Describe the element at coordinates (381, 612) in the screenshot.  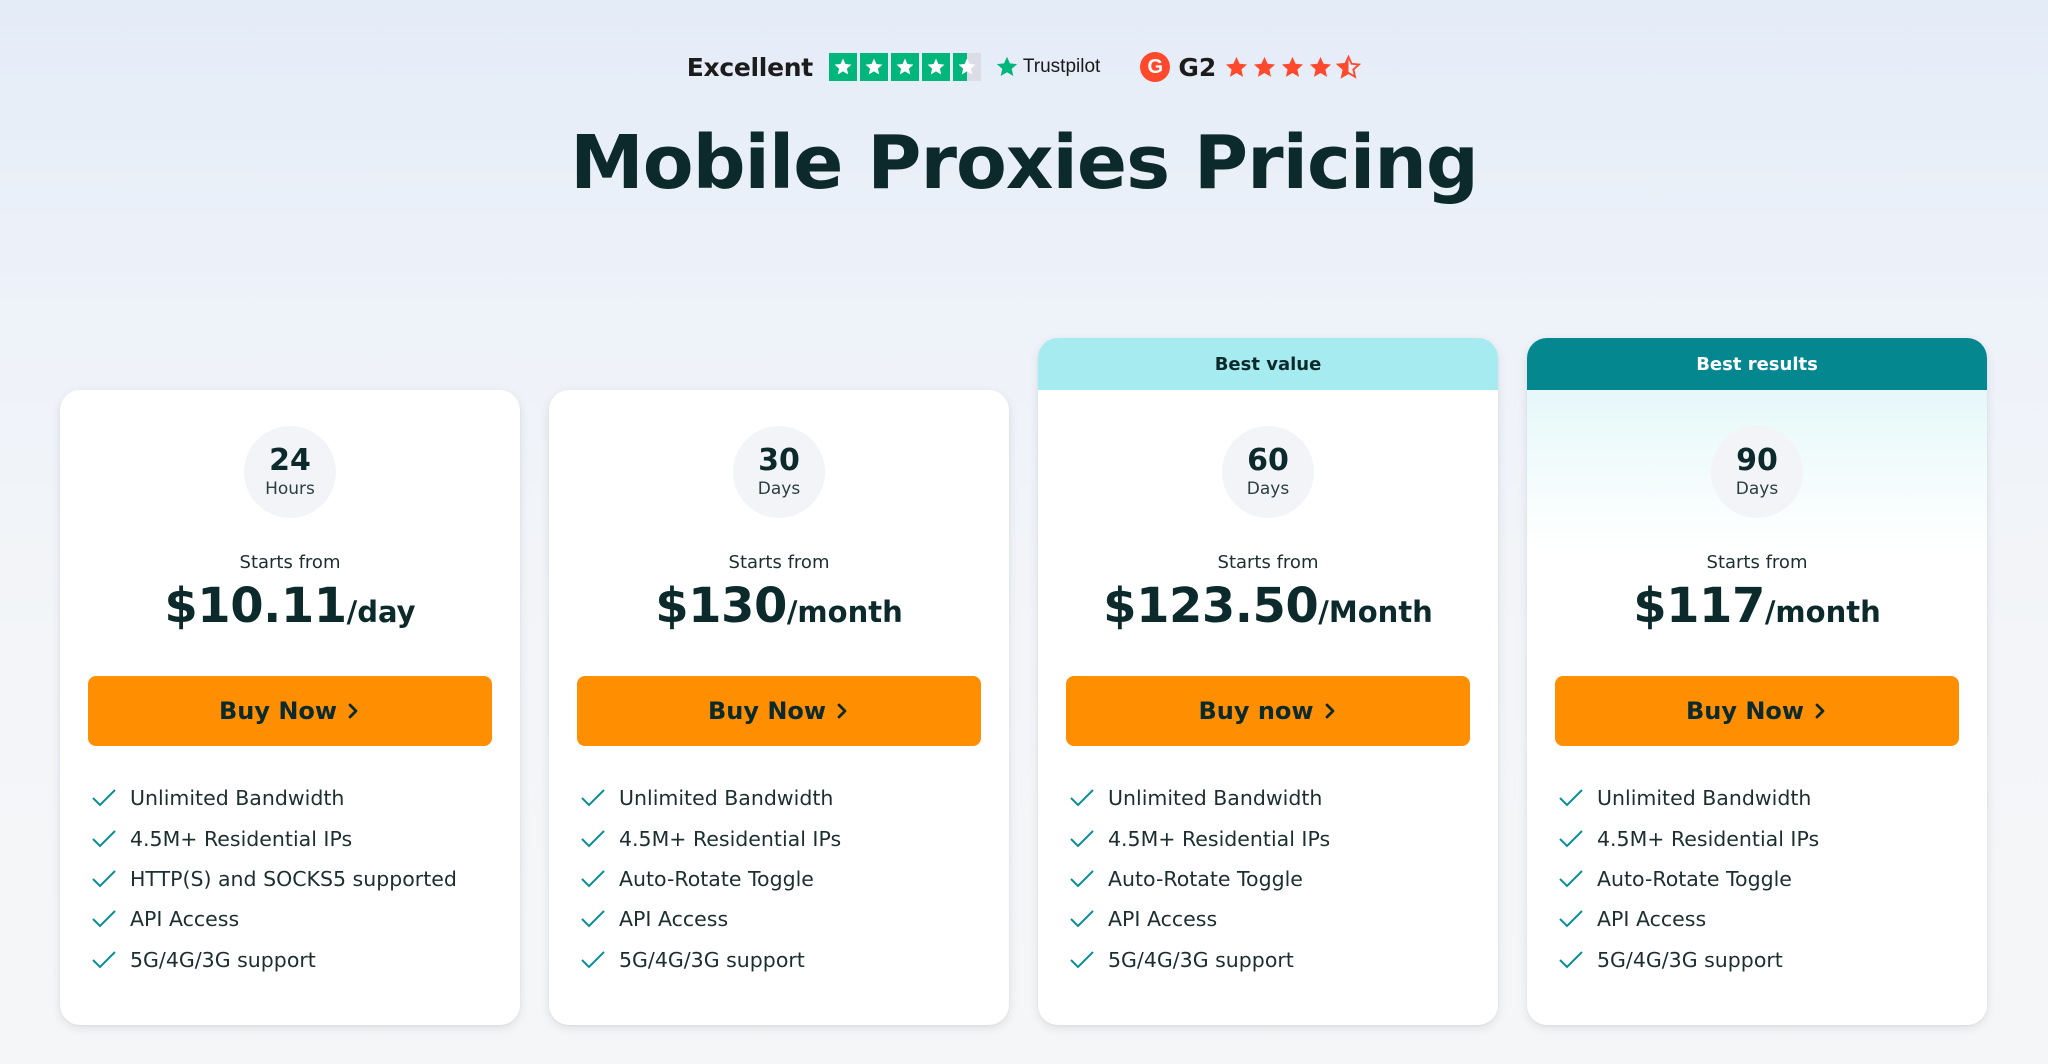
I see `price-period: /day` at that location.